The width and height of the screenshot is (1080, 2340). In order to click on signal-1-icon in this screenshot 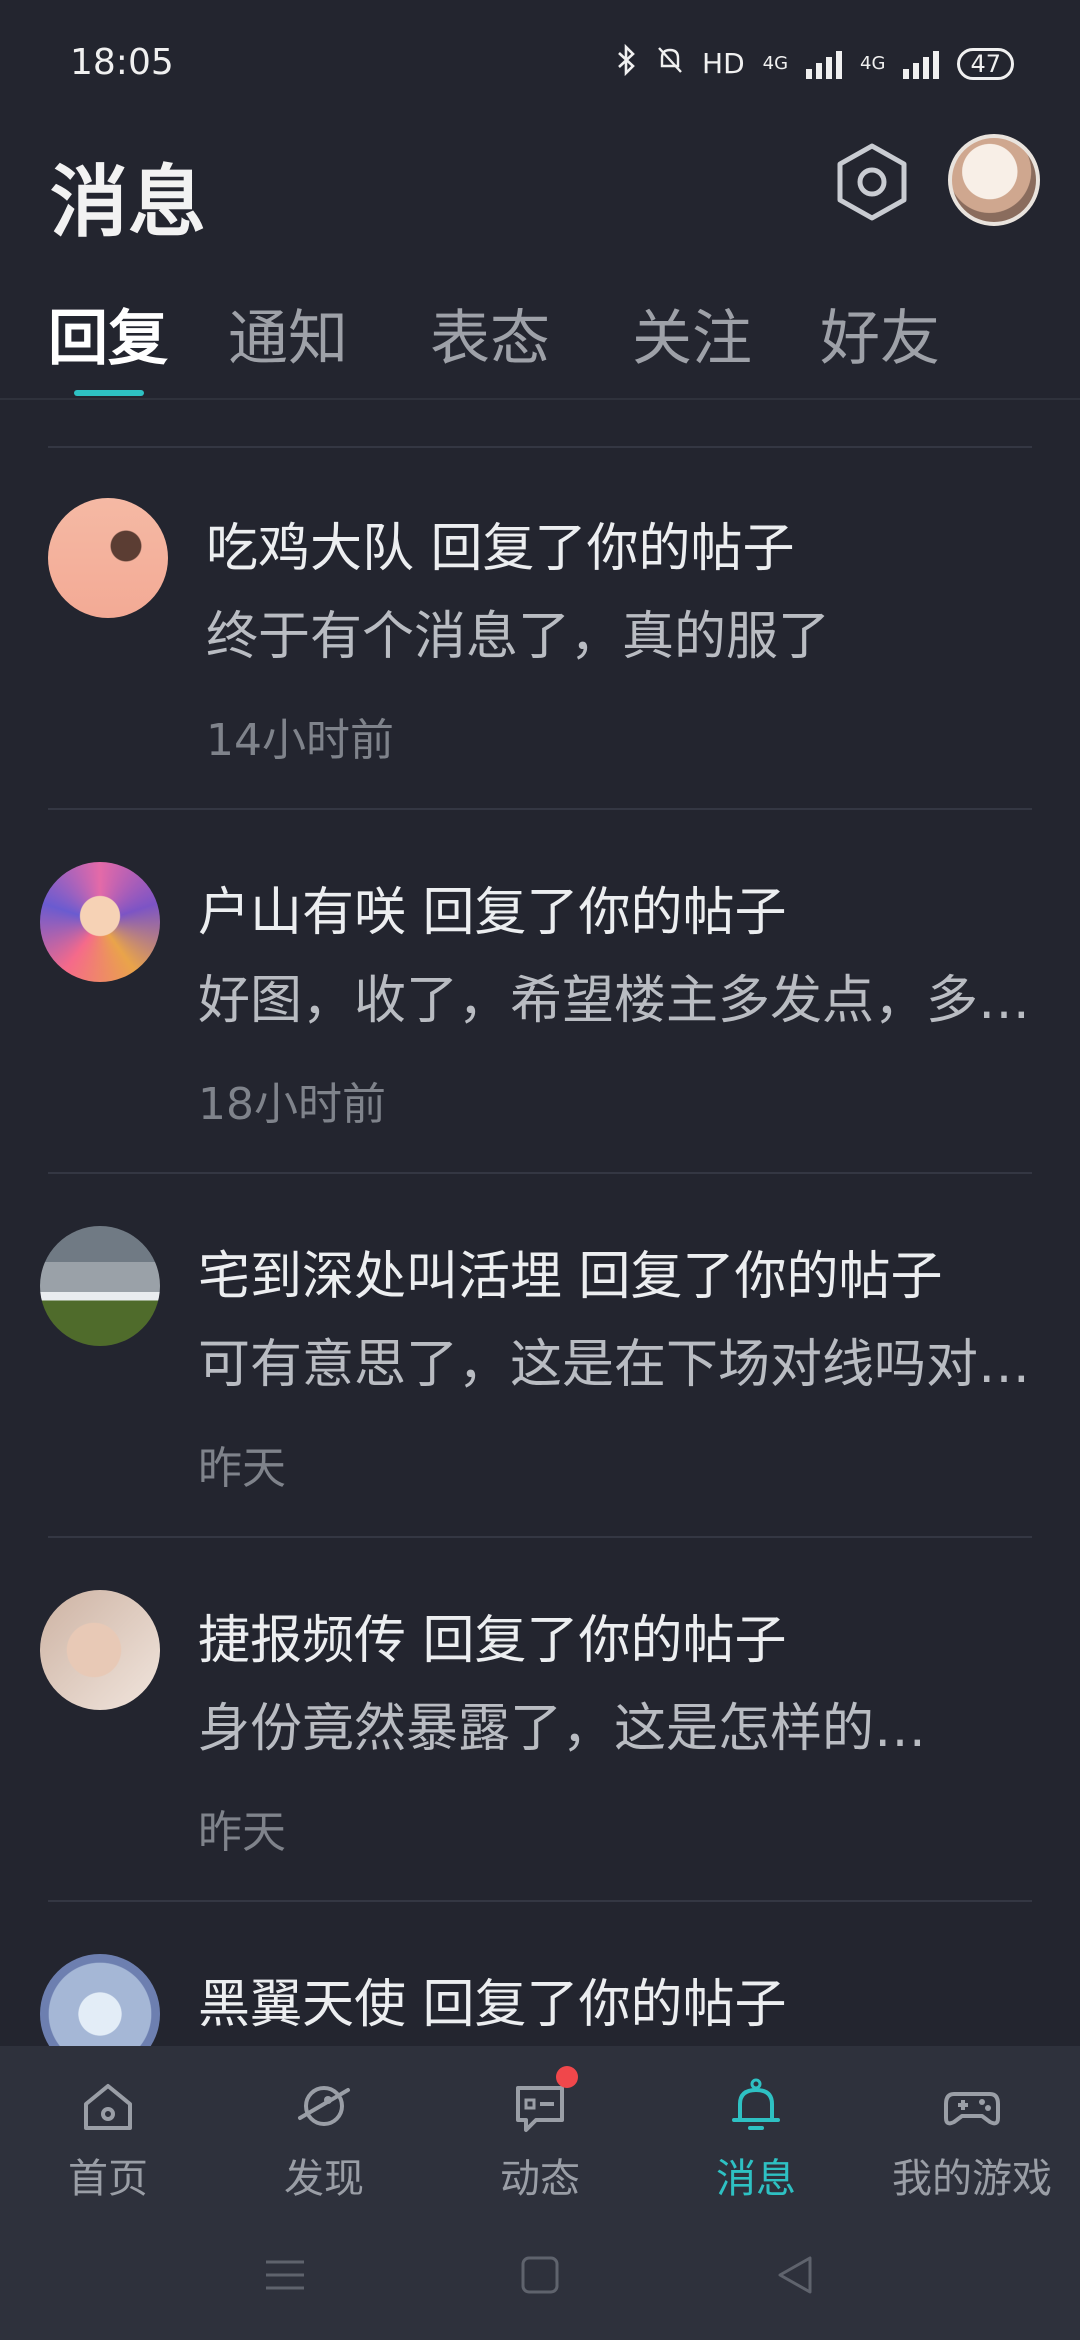, I will do `click(824, 64)`.